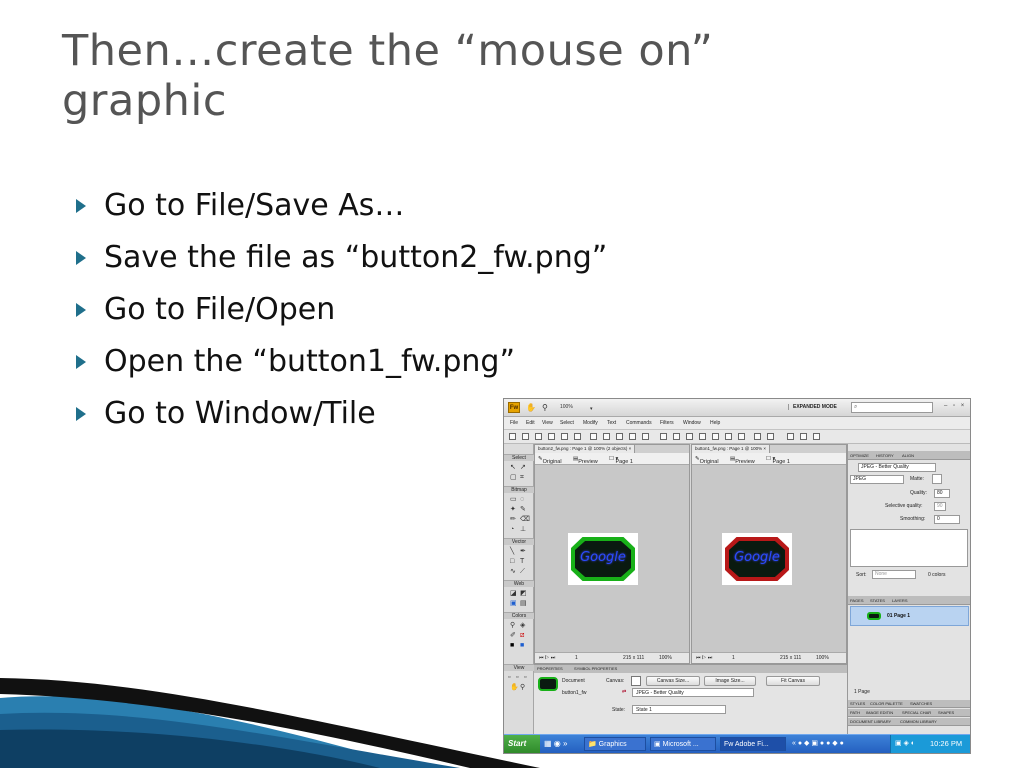  Describe the element at coordinates (955, 406) in the screenshot. I see `window-controls: – ▫ ×` at that location.